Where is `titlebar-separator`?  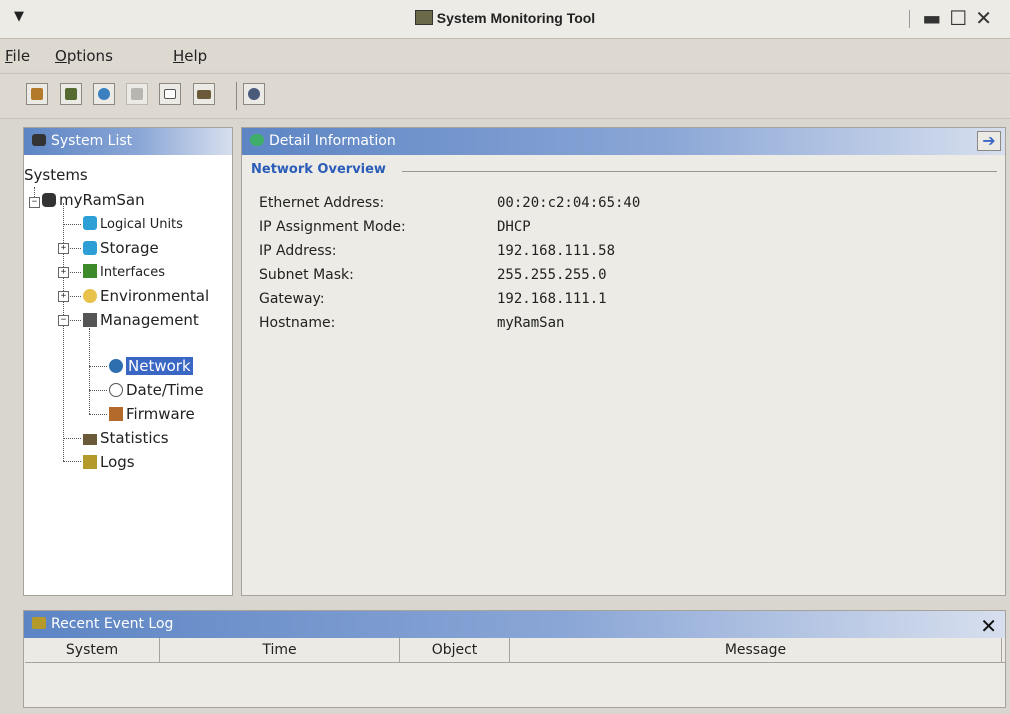
titlebar-separator is located at coordinates (909, 19).